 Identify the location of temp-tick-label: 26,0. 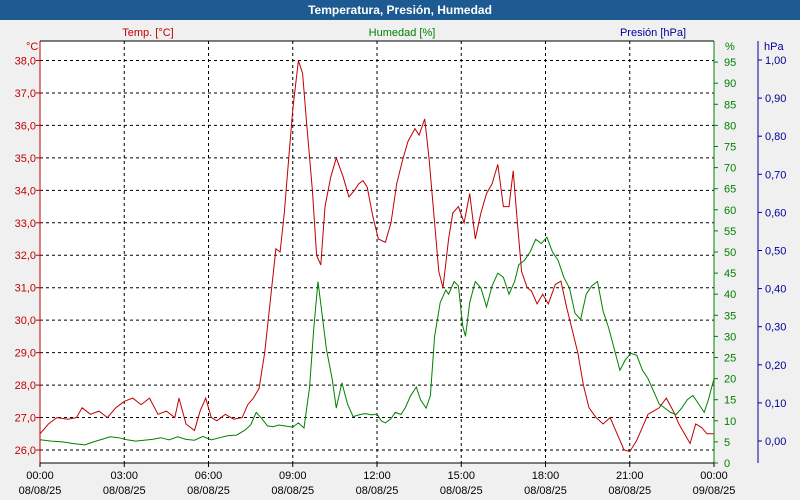
(25, 451).